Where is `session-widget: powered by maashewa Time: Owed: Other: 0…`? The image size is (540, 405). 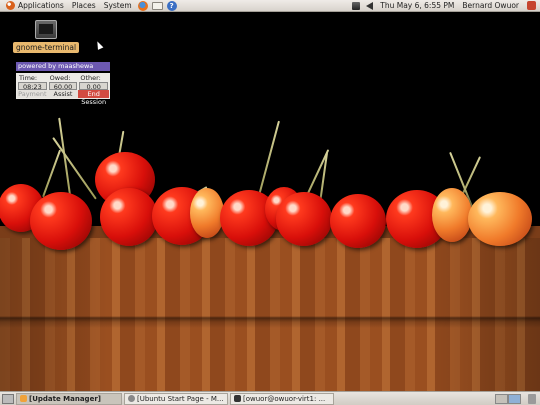 session-widget: powered by maashewa Time: Owed: Other: 0… is located at coordinates (63, 84).